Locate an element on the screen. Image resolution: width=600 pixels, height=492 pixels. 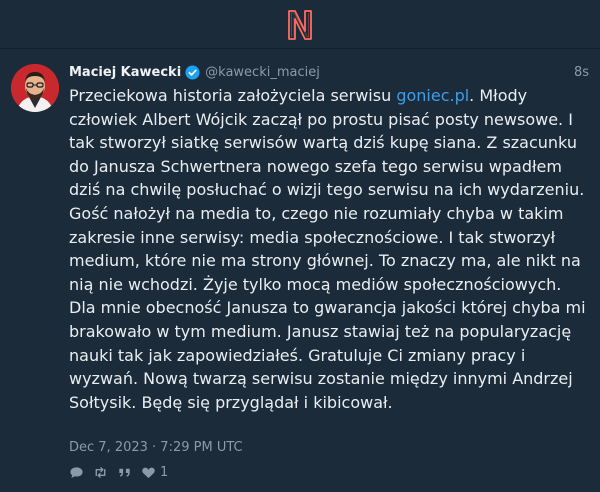
avatar is located at coordinates (35, 88).